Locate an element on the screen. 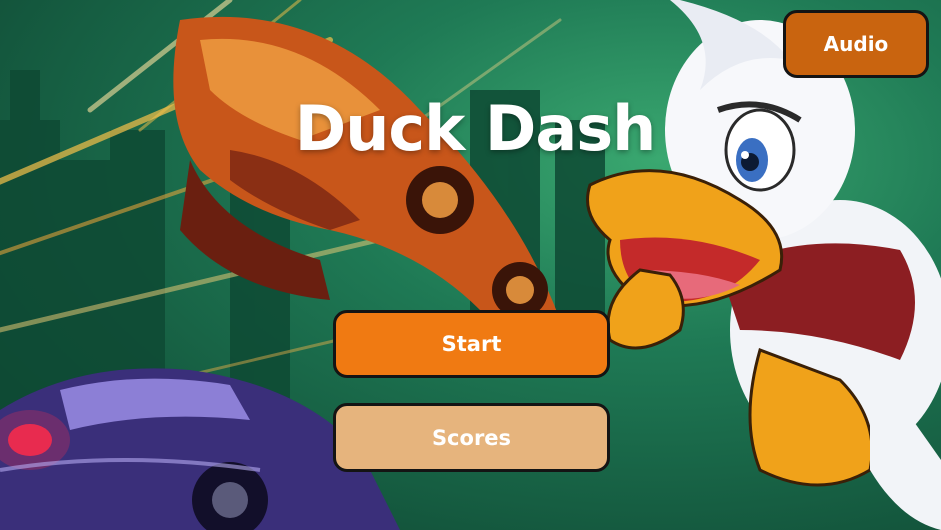 The image size is (941, 530). audio-button: Audio is located at coordinates (856, 44).